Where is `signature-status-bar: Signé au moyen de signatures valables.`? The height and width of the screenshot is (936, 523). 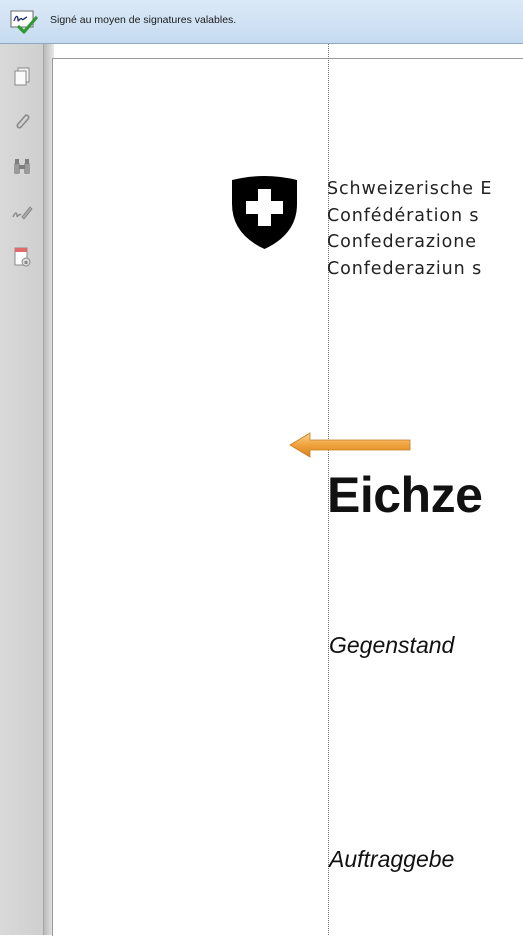 signature-status-bar: Signé au moyen de signatures valables. is located at coordinates (261, 22).